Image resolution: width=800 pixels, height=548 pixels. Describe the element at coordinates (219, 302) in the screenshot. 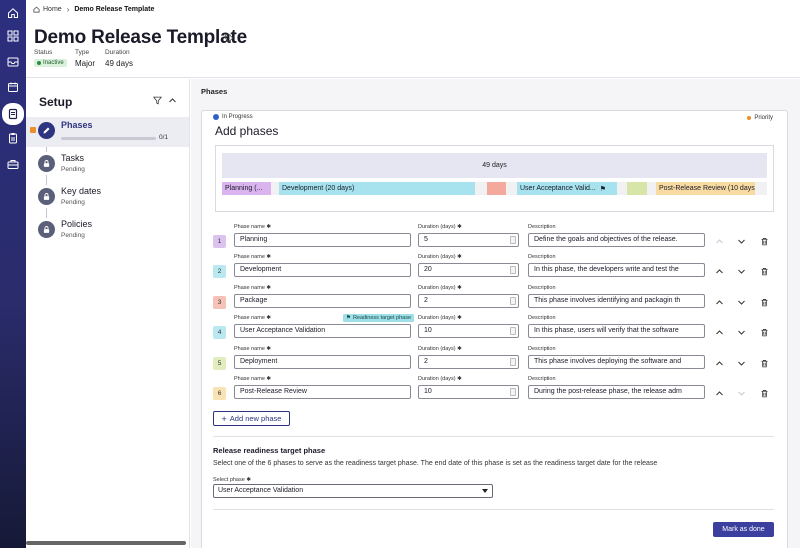

I see `phase-number: 3` at that location.